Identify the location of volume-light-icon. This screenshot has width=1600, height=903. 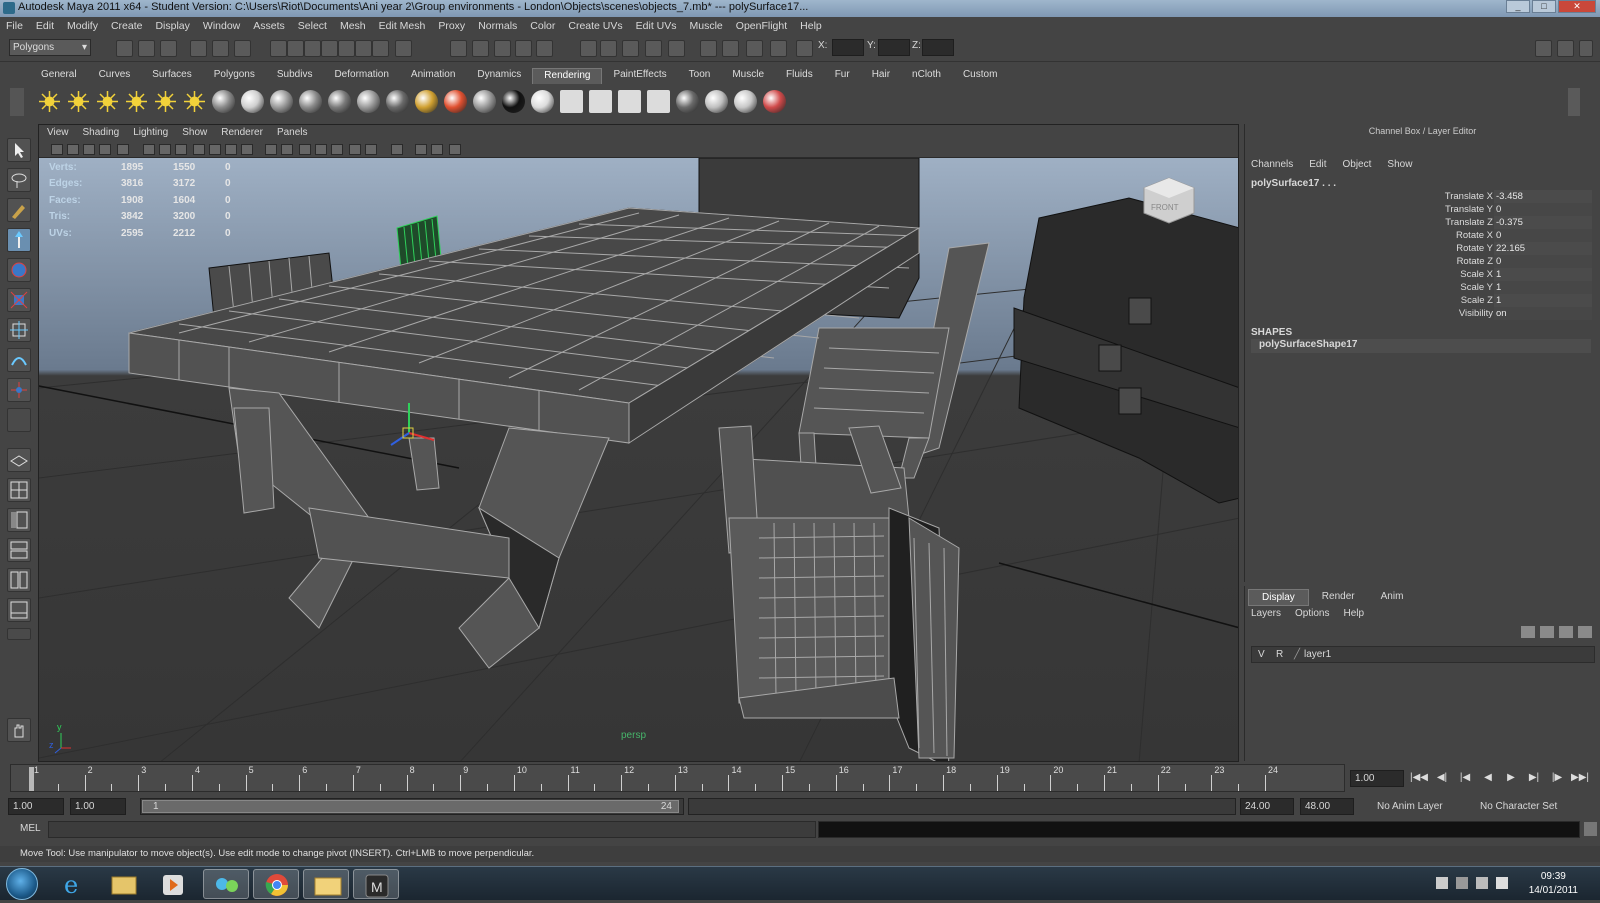
(194, 101).